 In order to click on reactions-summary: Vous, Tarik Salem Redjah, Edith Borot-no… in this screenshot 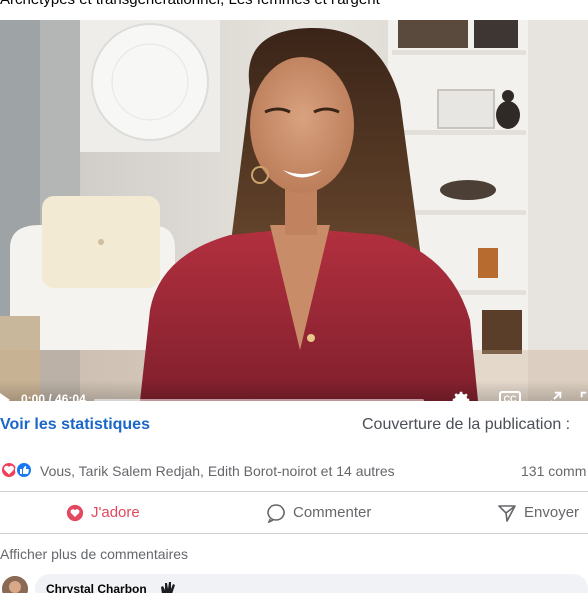, I will do `click(294, 471)`.